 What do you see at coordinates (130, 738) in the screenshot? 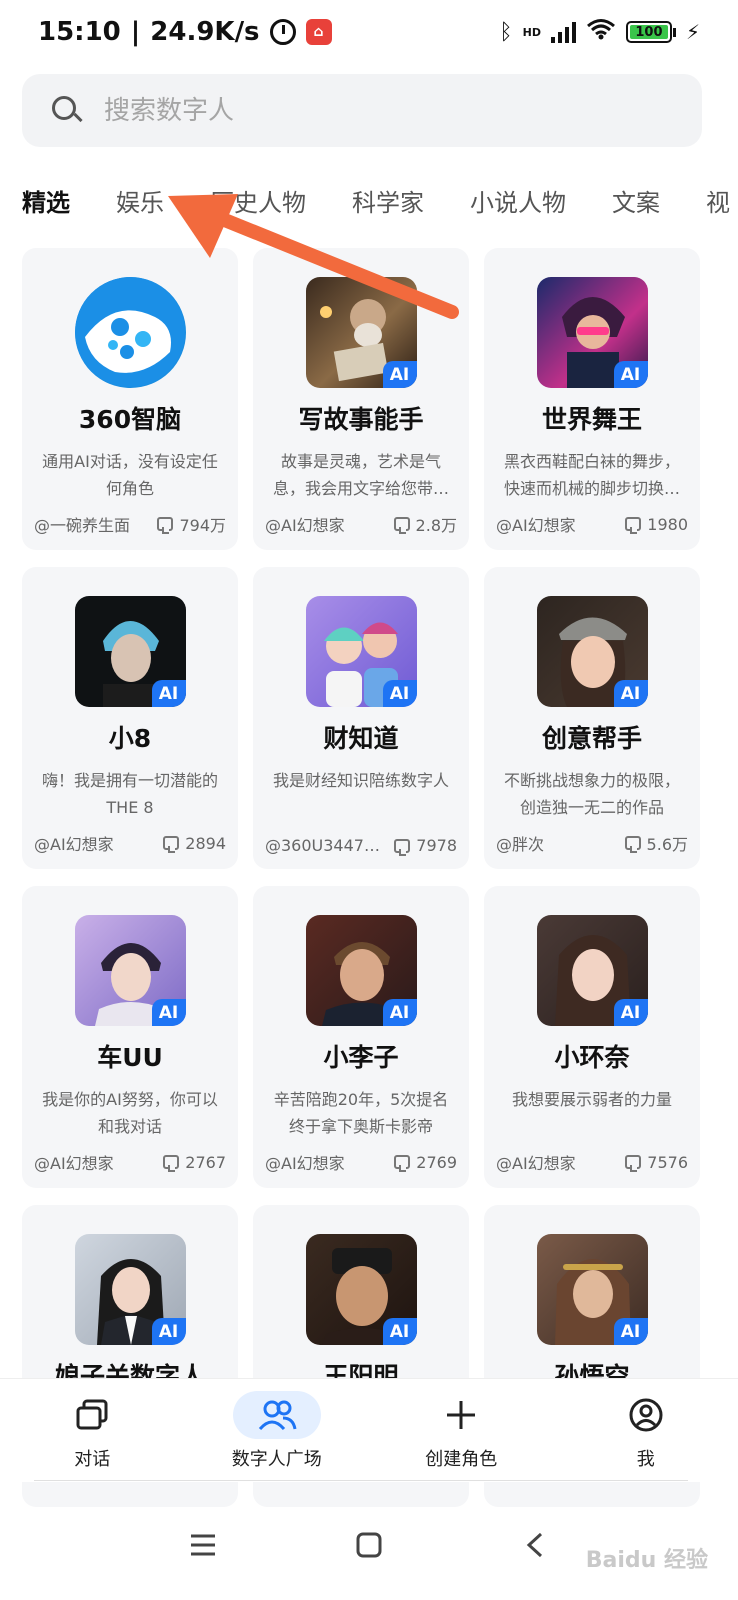
I see `character-name: 小8` at bounding box center [130, 738].